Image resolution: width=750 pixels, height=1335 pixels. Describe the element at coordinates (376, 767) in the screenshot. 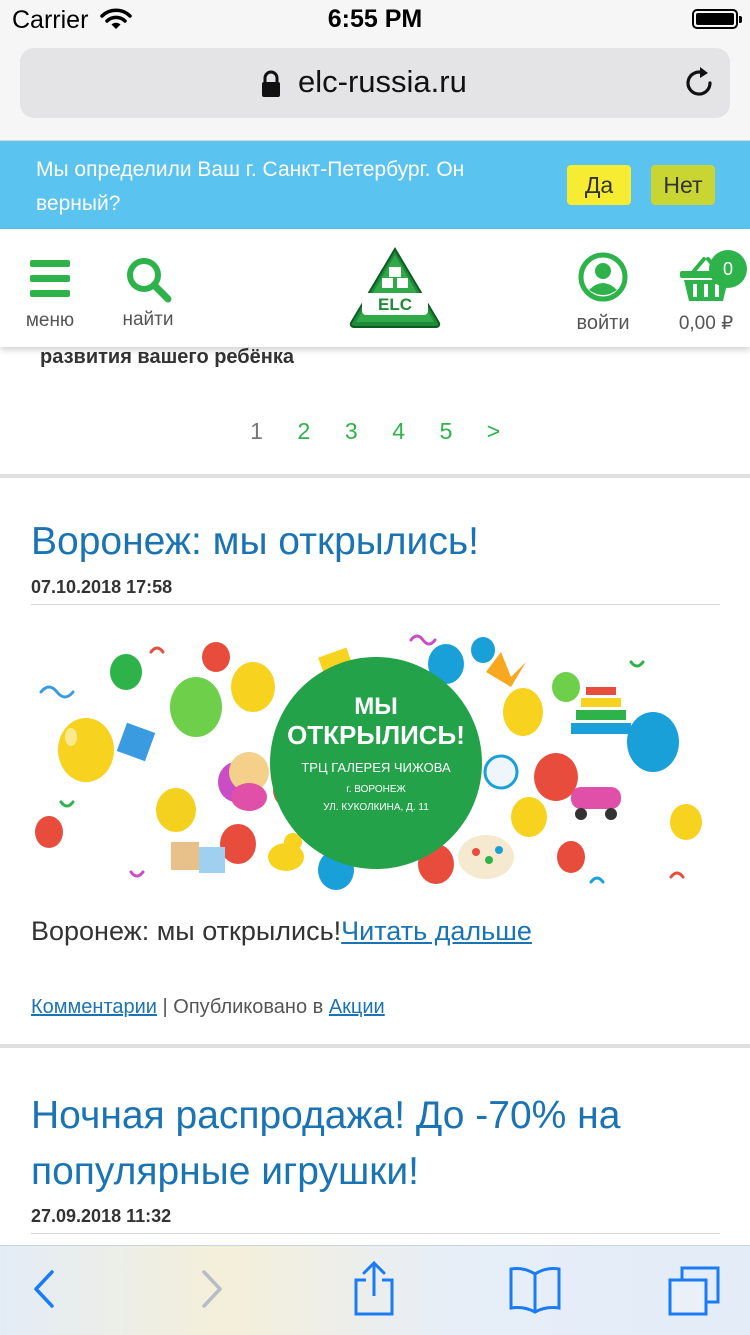

I see `promo-mall: ТРЦ ГАЛЕРЕЯ ЧИЖОВА` at that location.